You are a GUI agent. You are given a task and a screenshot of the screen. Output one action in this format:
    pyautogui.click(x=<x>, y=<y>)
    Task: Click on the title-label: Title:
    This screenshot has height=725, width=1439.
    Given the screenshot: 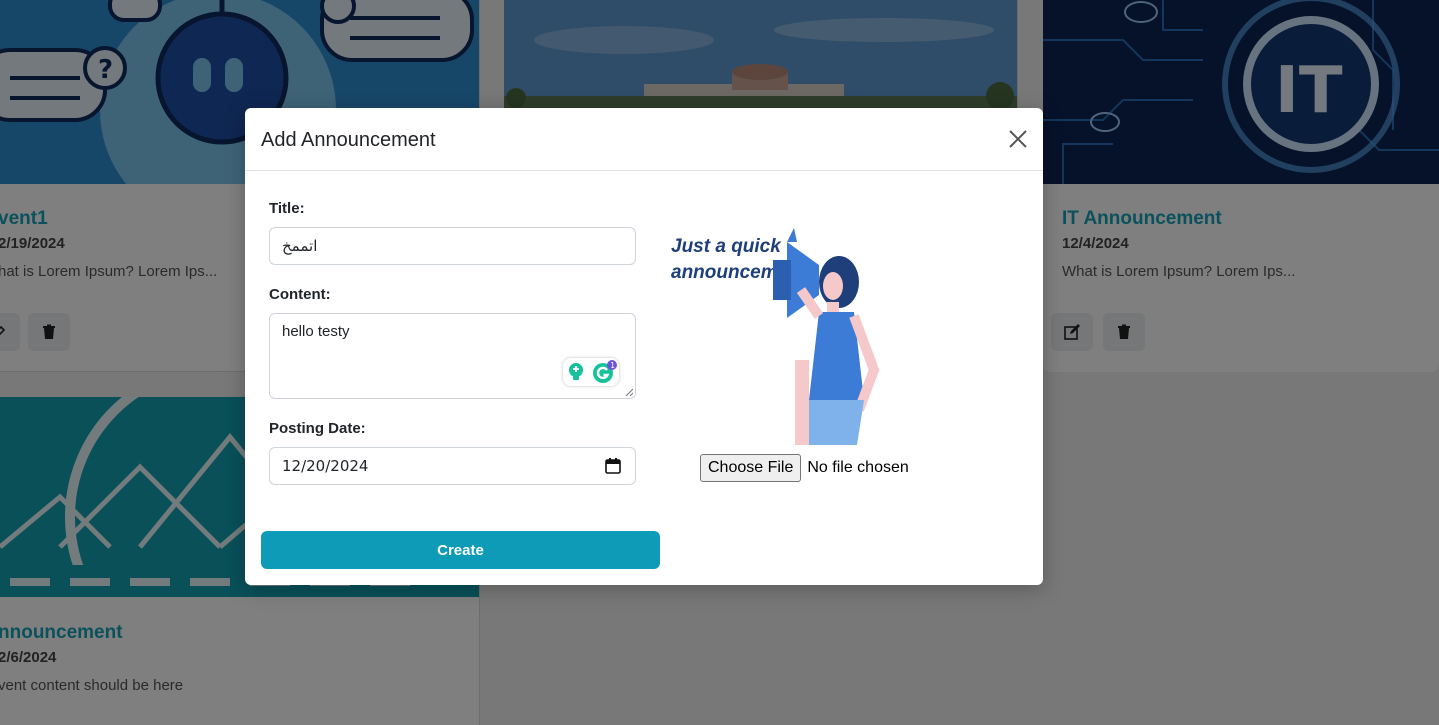 What is the action you would take?
    pyautogui.click(x=287, y=208)
    